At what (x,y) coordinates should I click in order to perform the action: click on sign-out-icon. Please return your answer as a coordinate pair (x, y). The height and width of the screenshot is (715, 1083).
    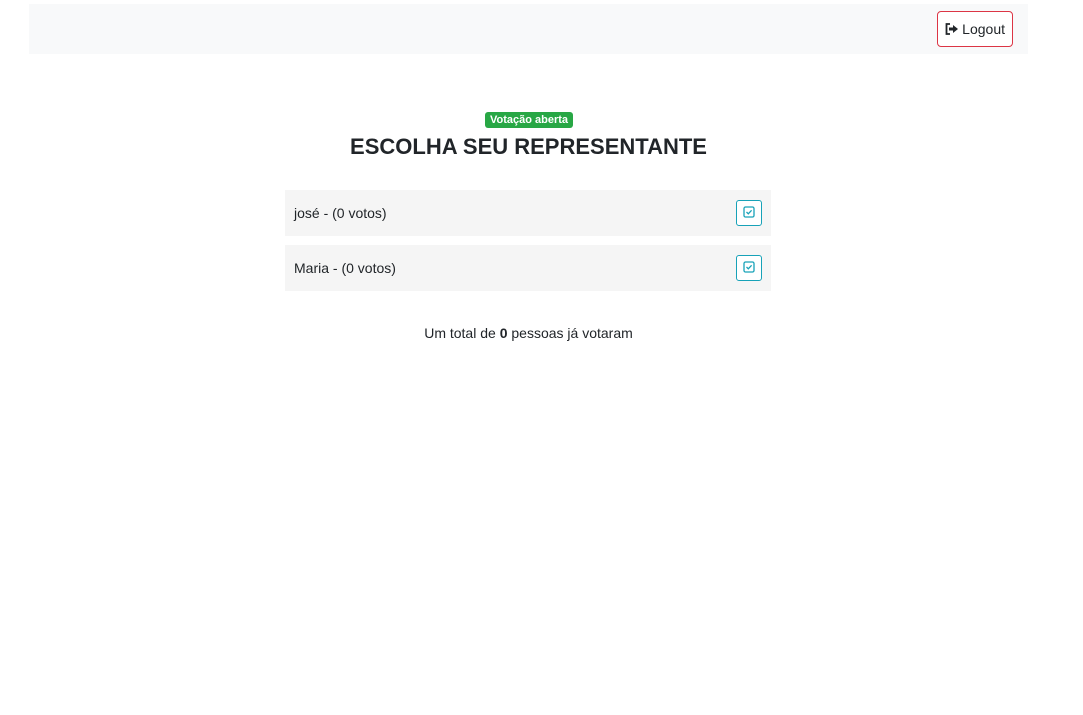
    Looking at the image, I should click on (952, 29).